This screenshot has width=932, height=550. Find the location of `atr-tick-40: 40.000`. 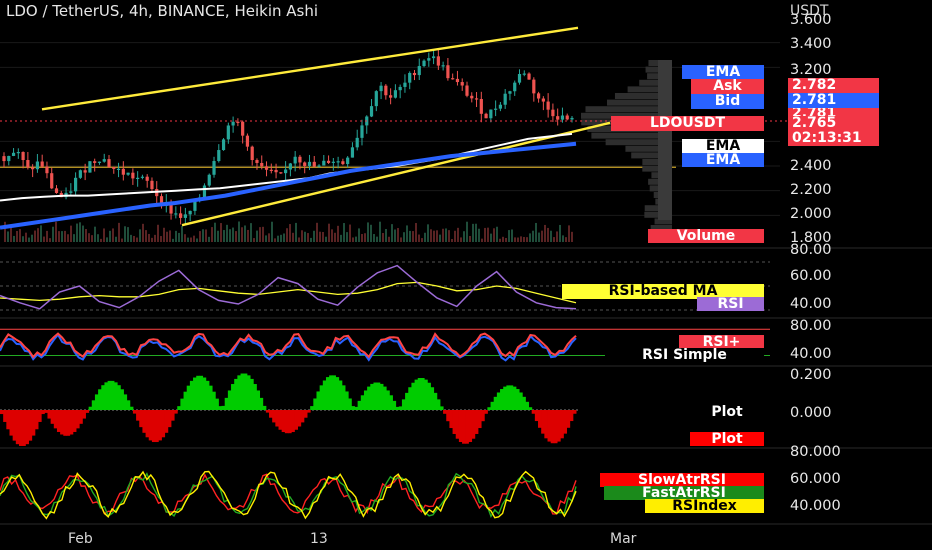

atr-tick-40: 40.000 is located at coordinates (815, 506).